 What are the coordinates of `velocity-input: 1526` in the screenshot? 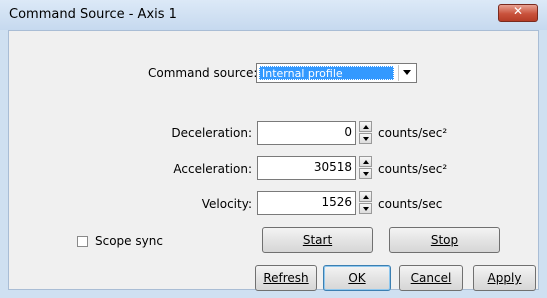 It's located at (306, 203).